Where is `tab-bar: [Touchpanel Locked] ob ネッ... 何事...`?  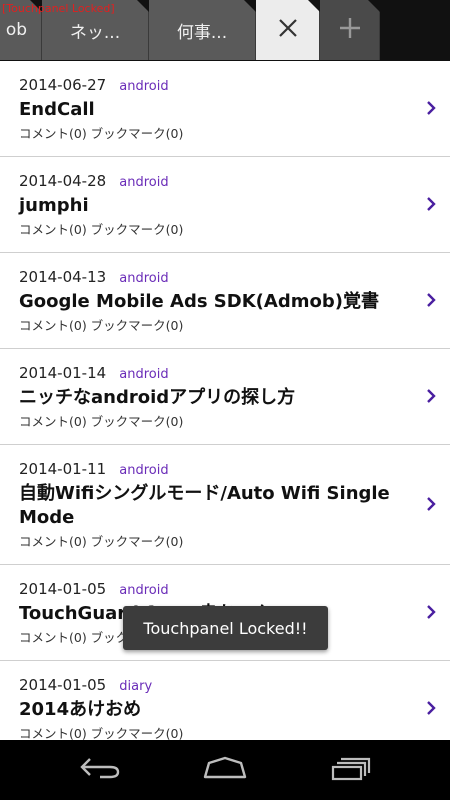 tab-bar: [Touchpanel Locked] ob ネッ... 何事... is located at coordinates (225, 30).